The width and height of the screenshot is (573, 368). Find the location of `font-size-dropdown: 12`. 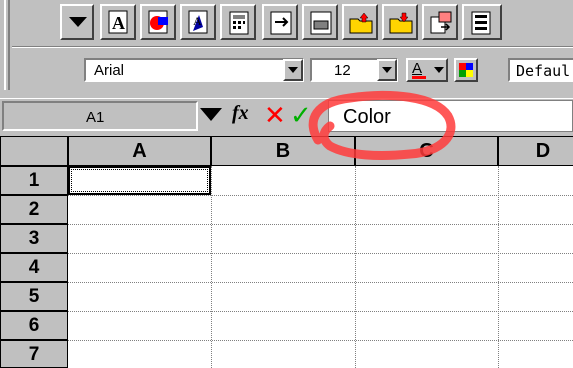

font-size-dropdown: 12 is located at coordinates (354, 70).